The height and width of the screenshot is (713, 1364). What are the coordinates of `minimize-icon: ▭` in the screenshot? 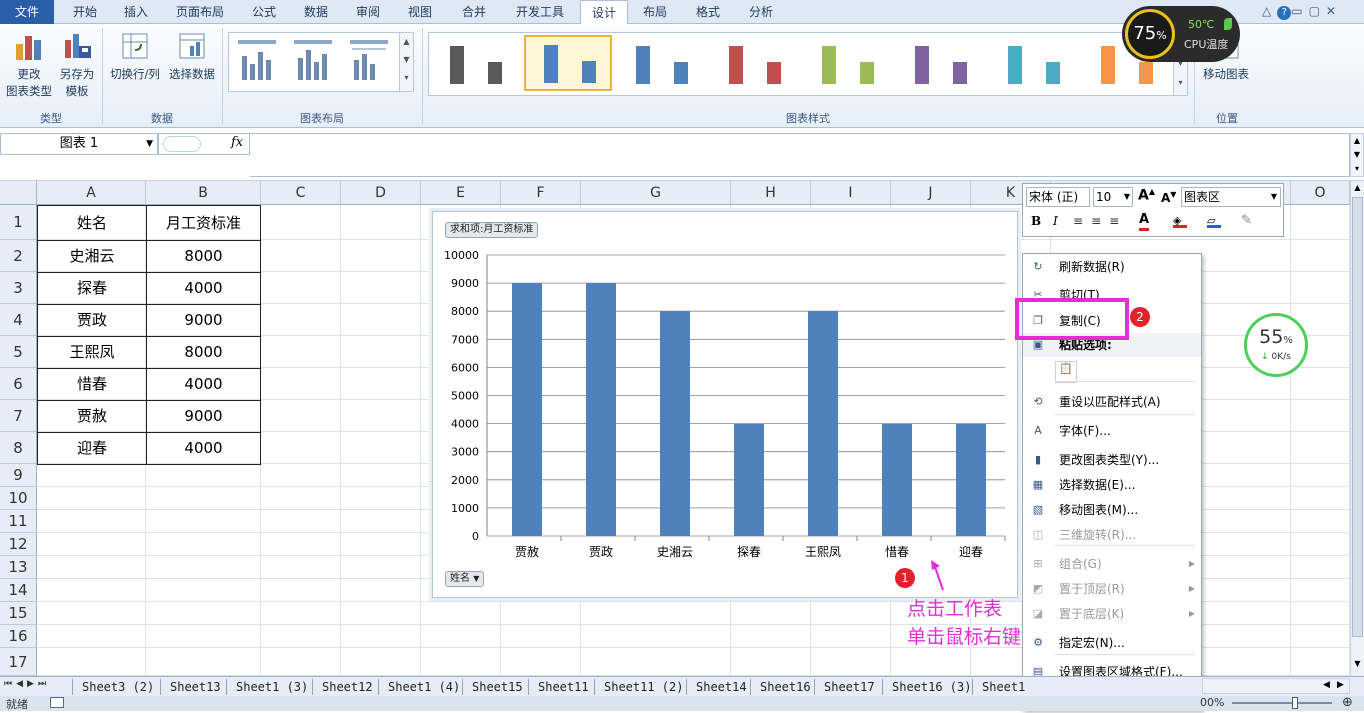 It's located at (1299, 11).